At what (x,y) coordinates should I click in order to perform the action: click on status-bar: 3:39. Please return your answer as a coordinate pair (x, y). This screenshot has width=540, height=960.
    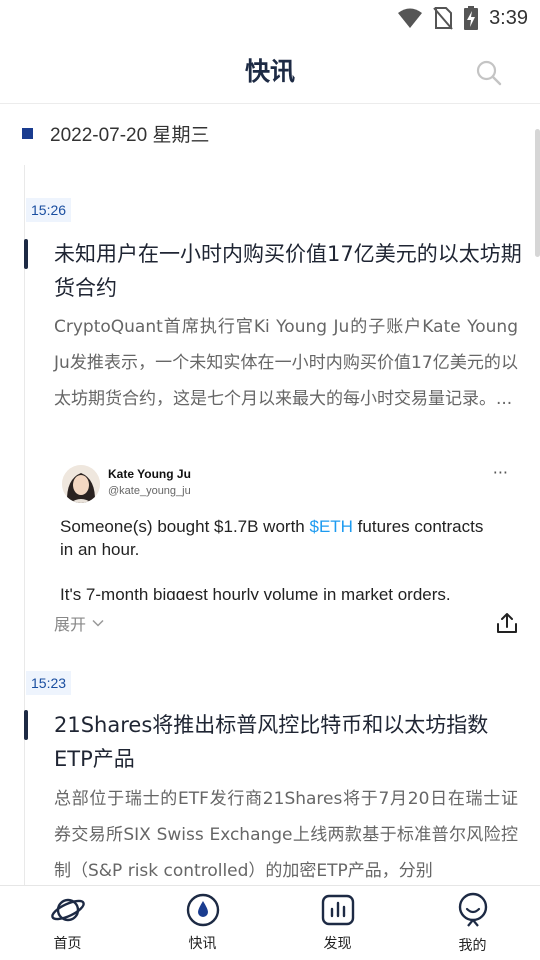
    Looking at the image, I should click on (270, 19).